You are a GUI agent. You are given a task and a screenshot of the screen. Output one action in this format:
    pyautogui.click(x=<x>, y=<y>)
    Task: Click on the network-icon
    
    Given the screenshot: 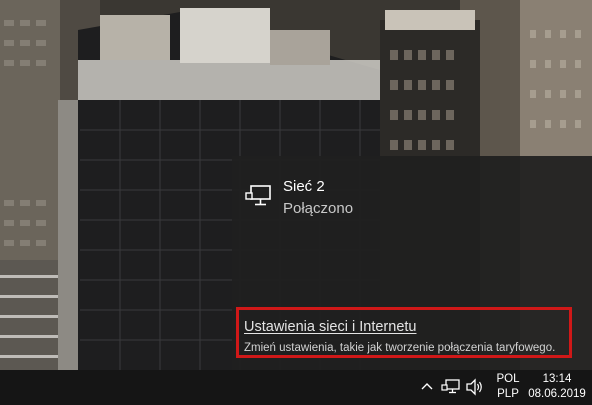 What is the action you would take?
    pyautogui.click(x=451, y=387)
    